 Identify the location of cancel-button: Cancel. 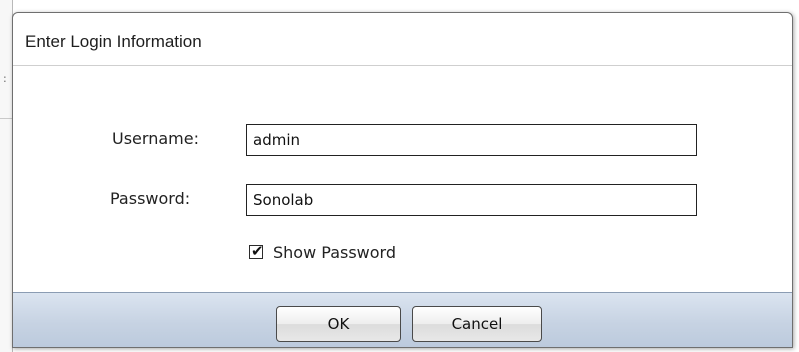
(477, 324).